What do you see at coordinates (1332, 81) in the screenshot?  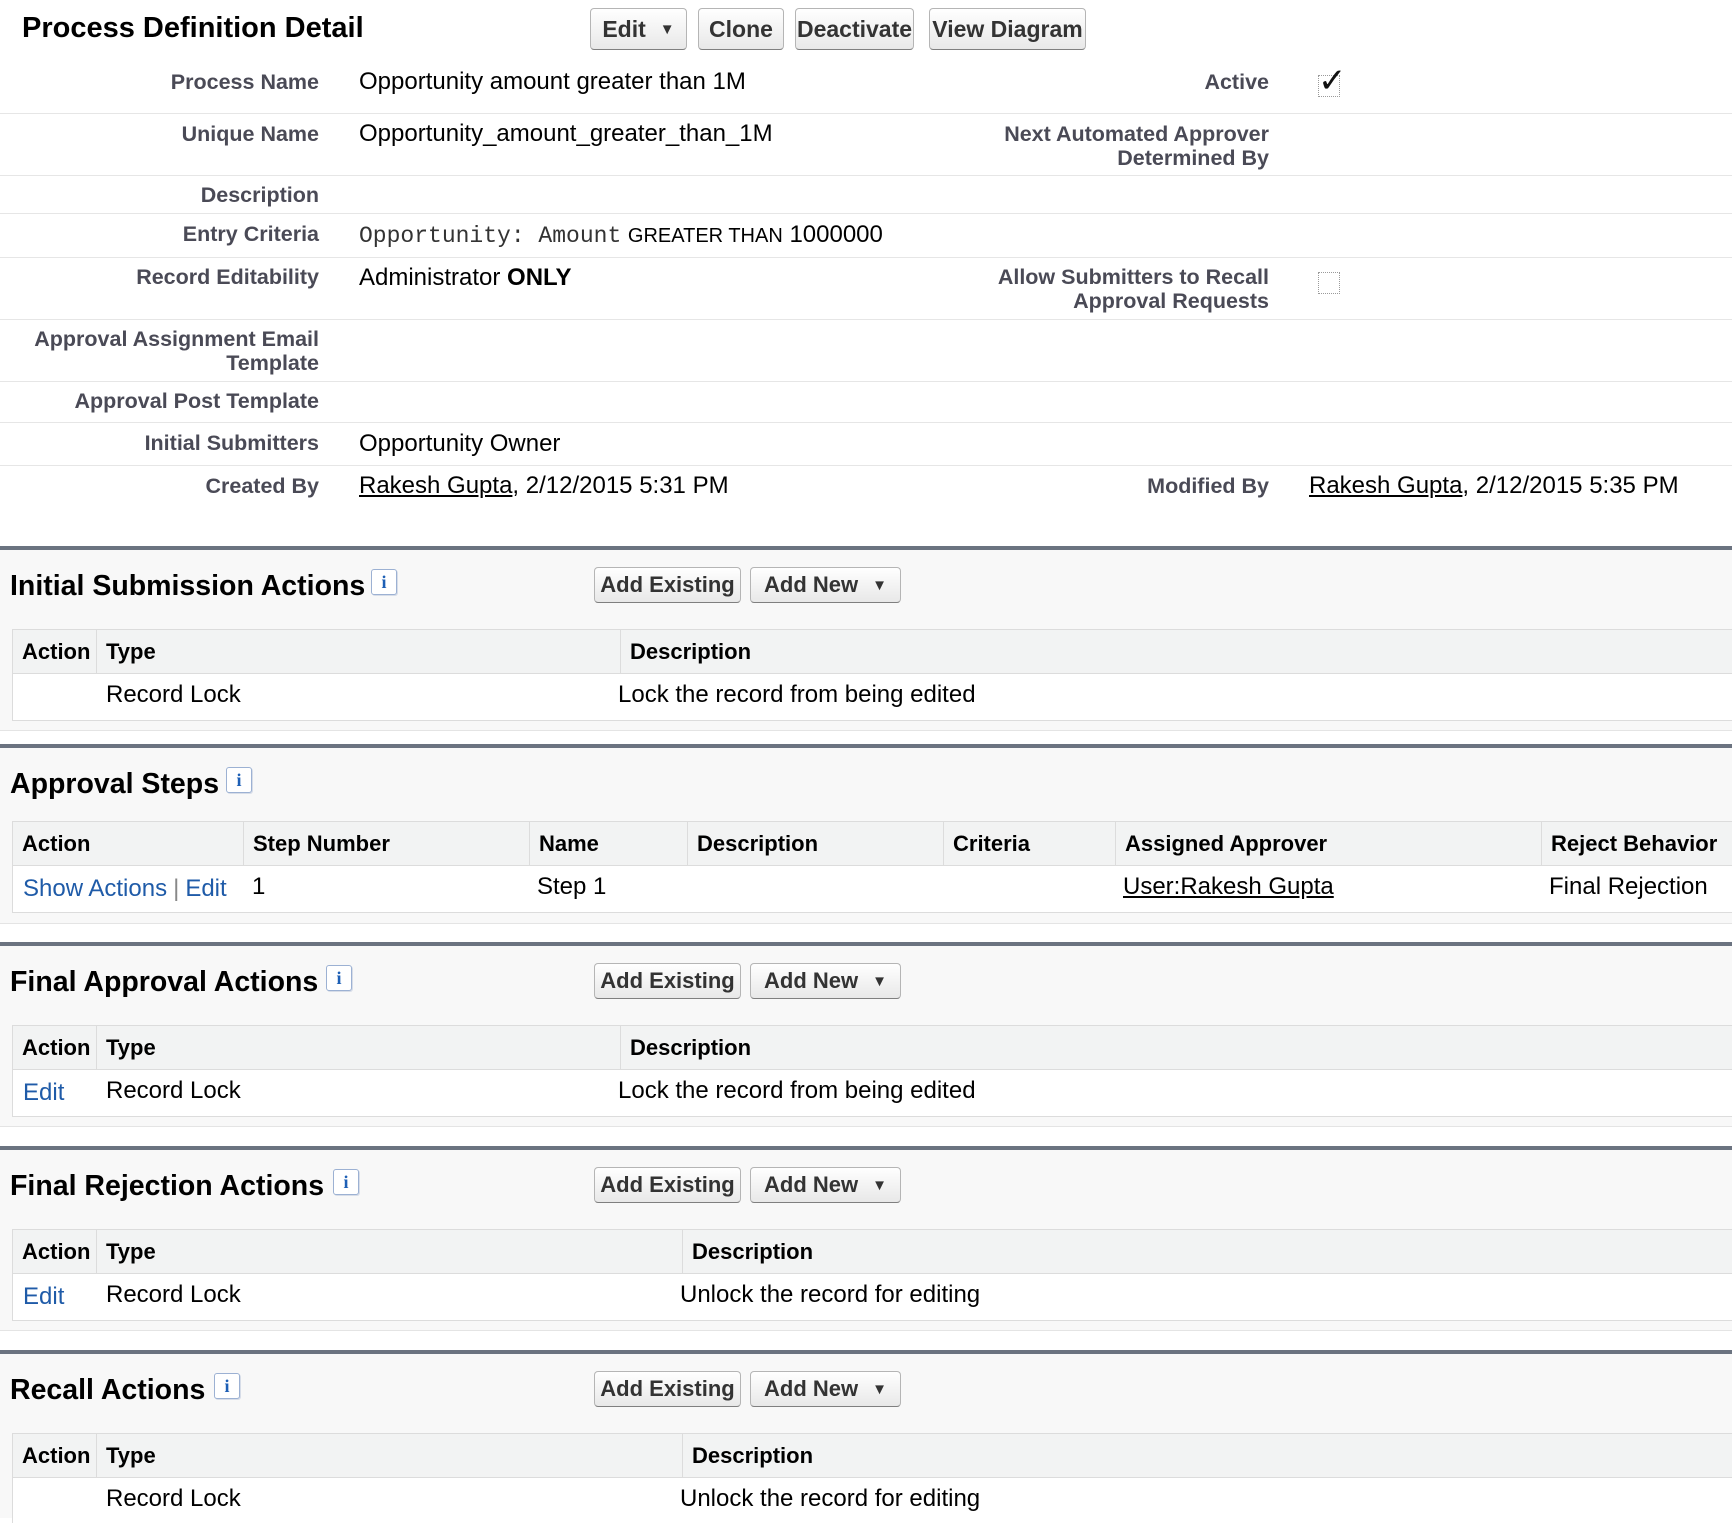 I see `checkmark-icon: ✓` at bounding box center [1332, 81].